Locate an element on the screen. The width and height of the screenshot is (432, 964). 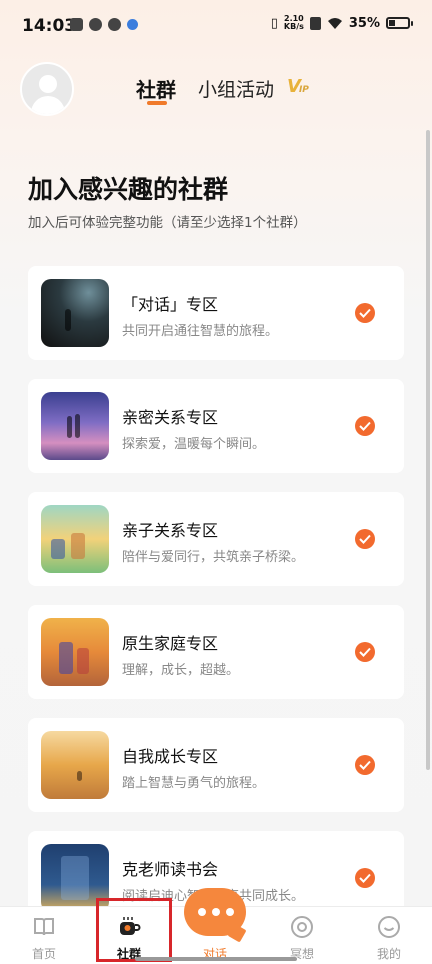
meditate-icon is located at coordinates (302, 927).